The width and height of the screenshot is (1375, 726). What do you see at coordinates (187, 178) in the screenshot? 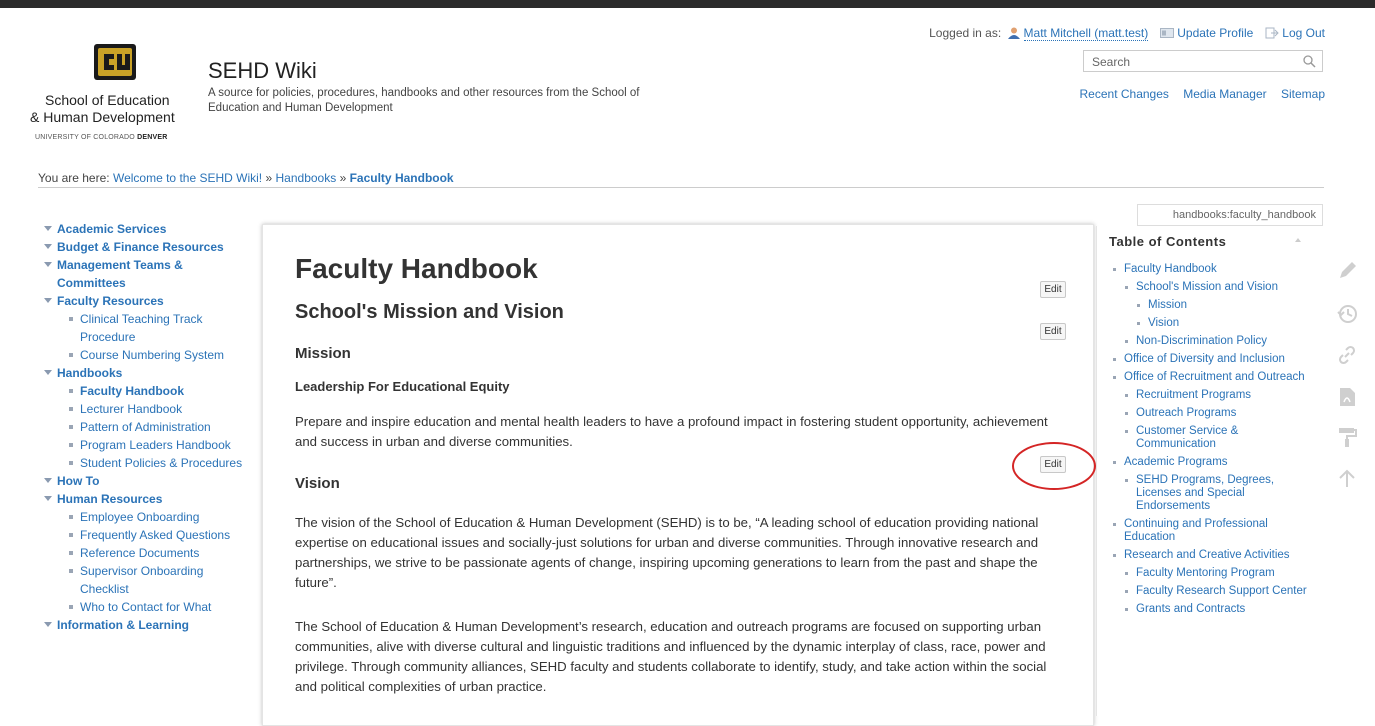
I see `breadcrumb-home: Welcome to the SEHD Wiki!` at bounding box center [187, 178].